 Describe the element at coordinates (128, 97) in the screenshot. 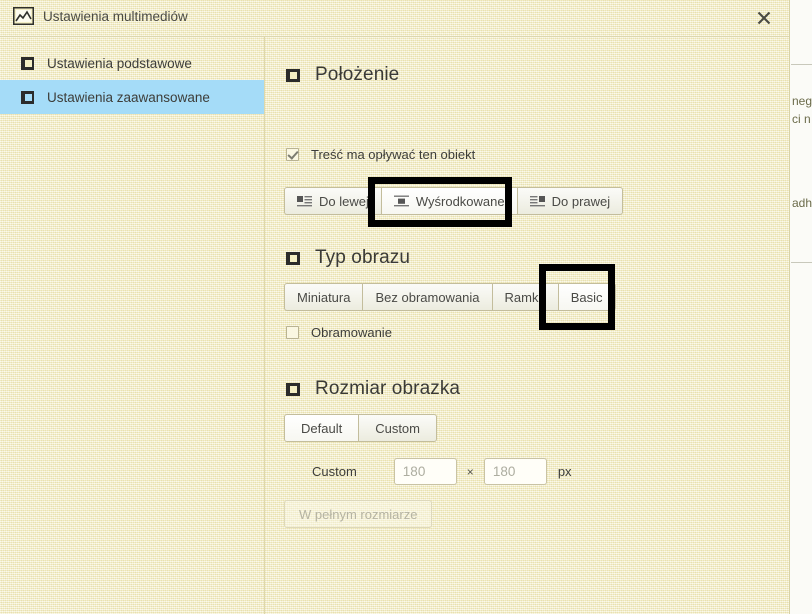

I see `sidebar-item-label: Ustawienia zaawansowane` at that location.